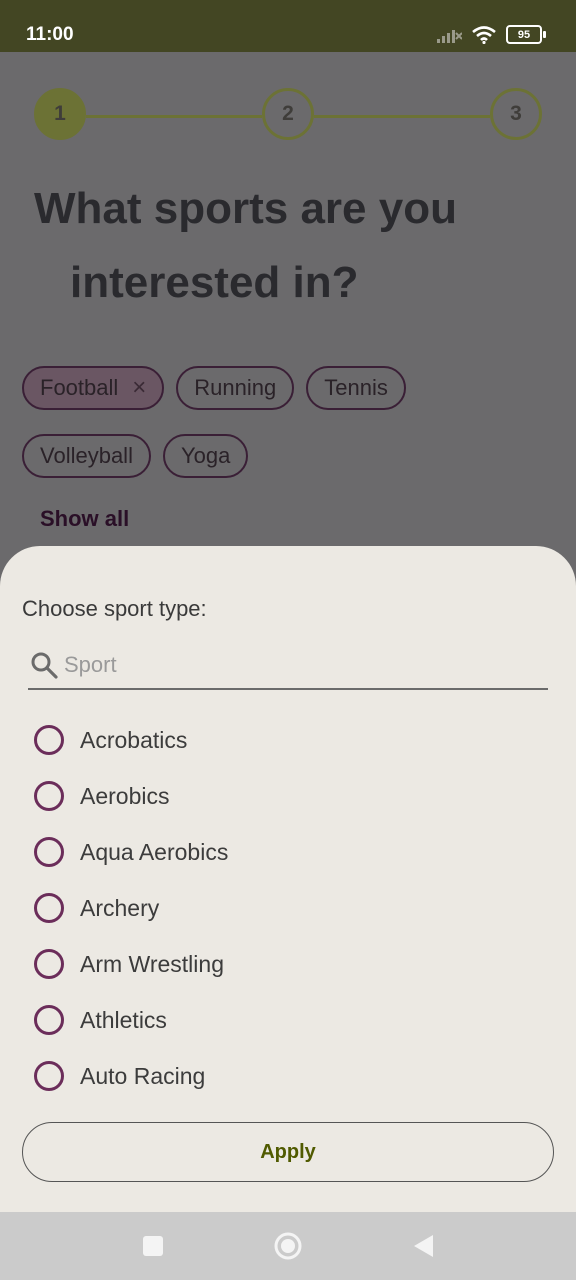 The height and width of the screenshot is (1280, 576). I want to click on wifi-icon, so click(484, 34).